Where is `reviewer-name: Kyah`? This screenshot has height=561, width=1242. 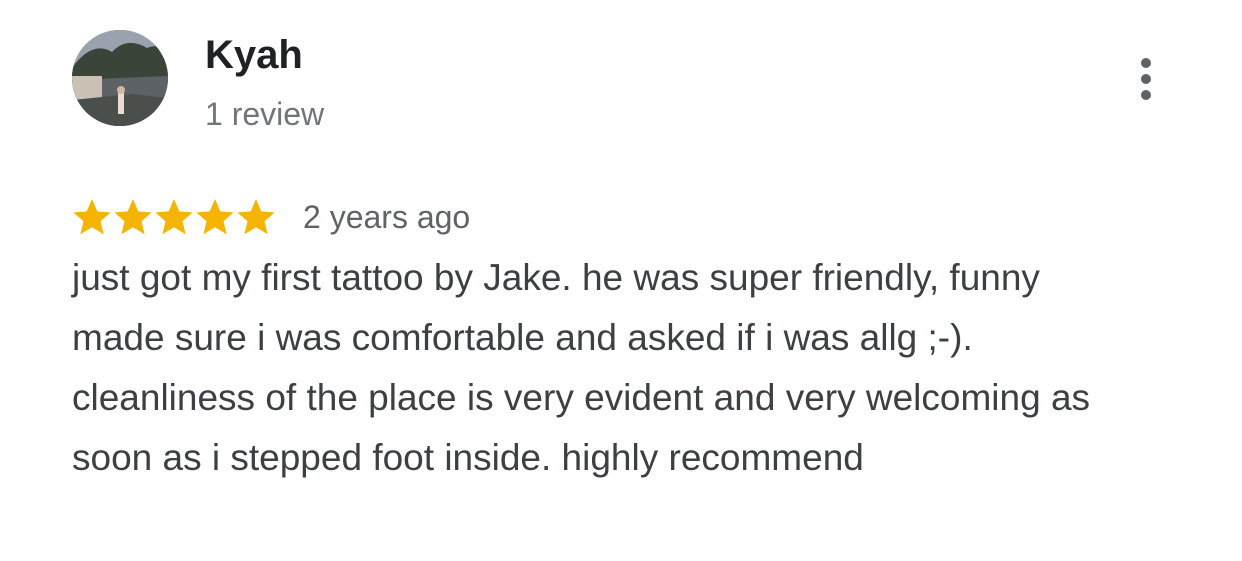 reviewer-name: Kyah is located at coordinates (254, 55).